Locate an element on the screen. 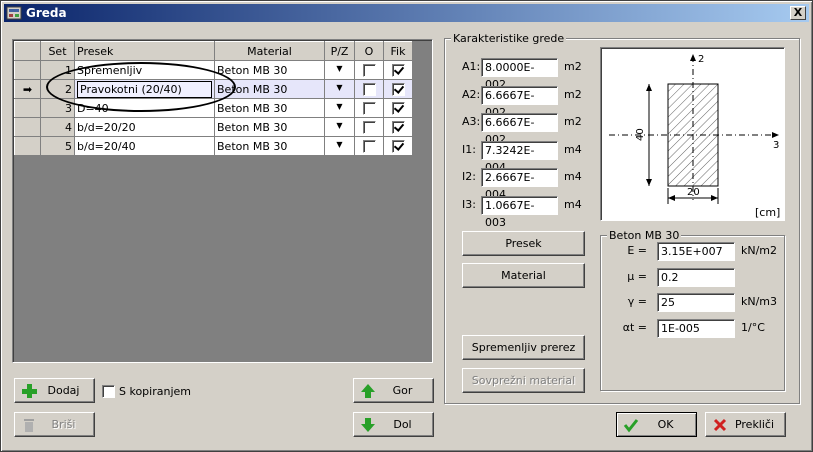  table-row: 5 b/d=20/40 Beton MB 30 ▼ is located at coordinates (213, 146).